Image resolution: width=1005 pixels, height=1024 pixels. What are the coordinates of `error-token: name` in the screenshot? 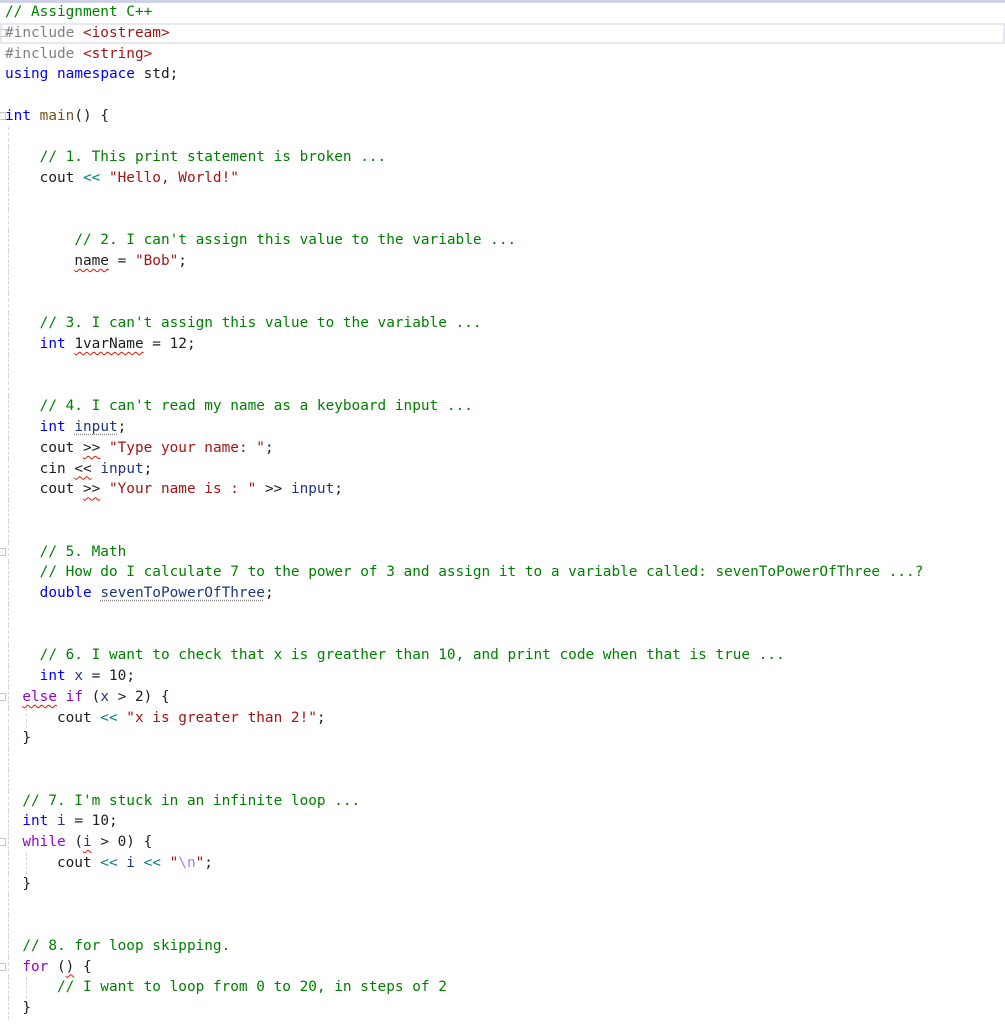 It's located at (91, 261).